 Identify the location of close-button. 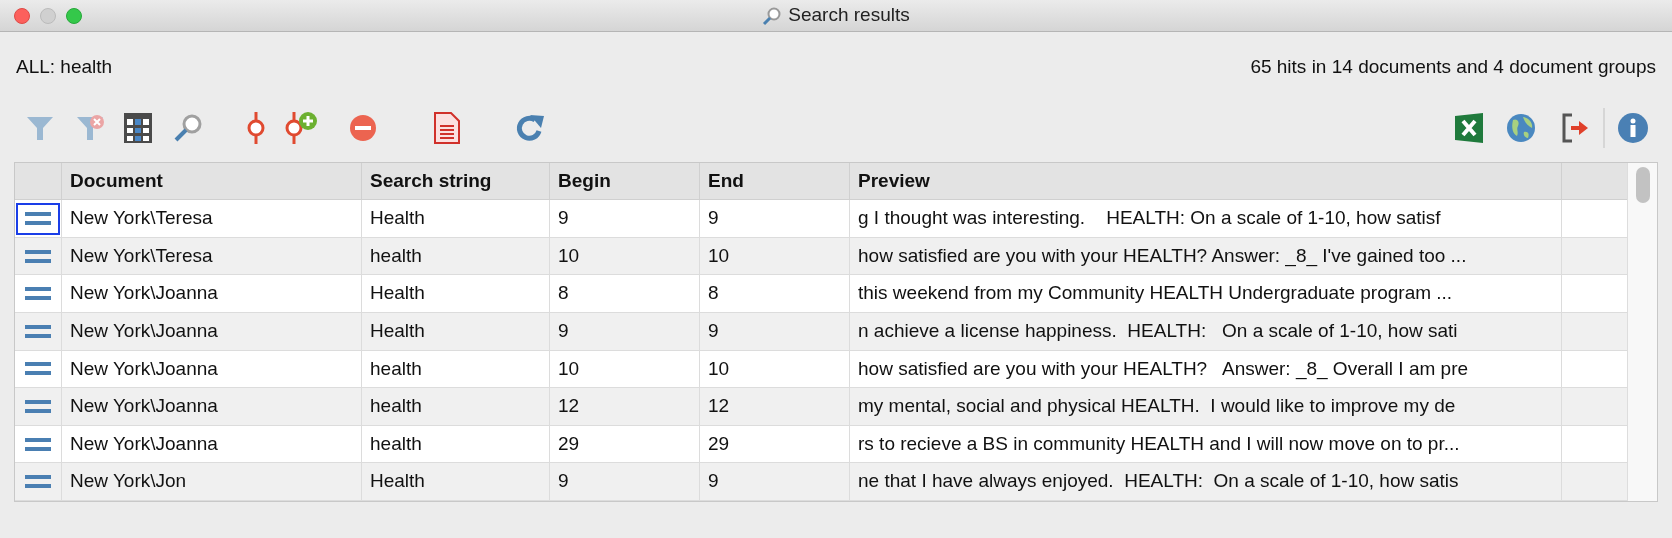
(22, 16).